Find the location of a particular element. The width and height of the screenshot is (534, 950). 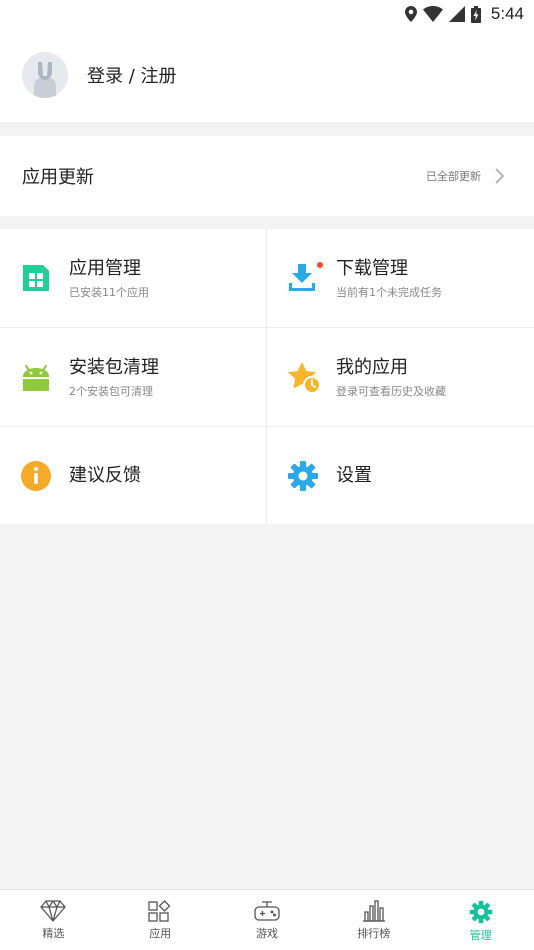

app-management-item: 应用管理 已安装11个应用 is located at coordinates (133, 278).